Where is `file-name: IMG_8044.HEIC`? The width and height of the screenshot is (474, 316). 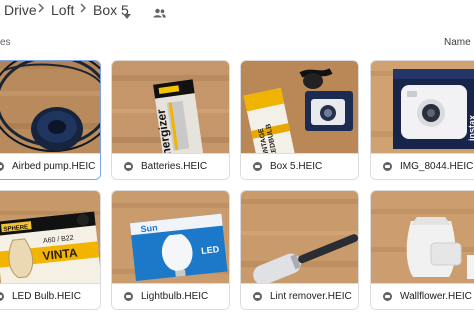
file-name: IMG_8044.HEIC is located at coordinates (437, 166).